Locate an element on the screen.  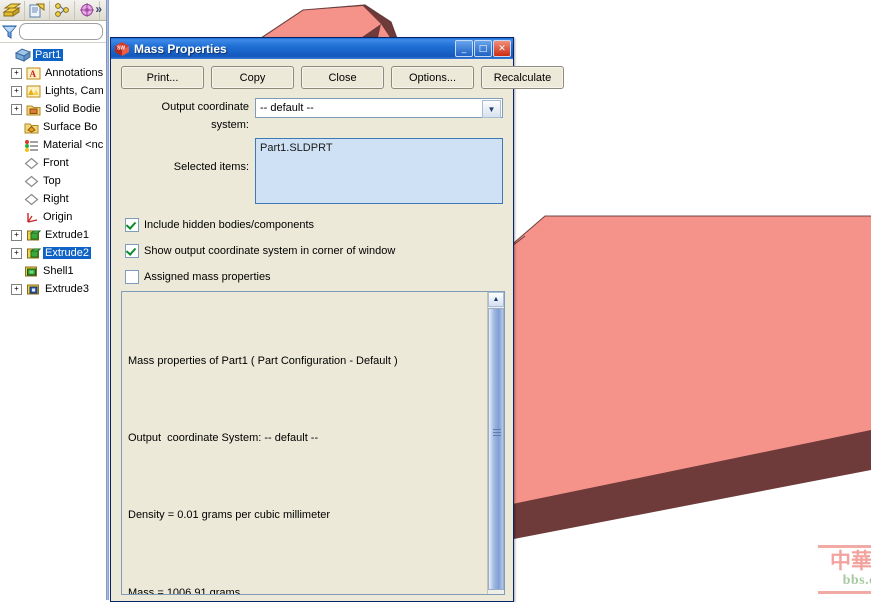
assigned-mass-properties-row: Assigned mass properties is located at coordinates (312, 276).